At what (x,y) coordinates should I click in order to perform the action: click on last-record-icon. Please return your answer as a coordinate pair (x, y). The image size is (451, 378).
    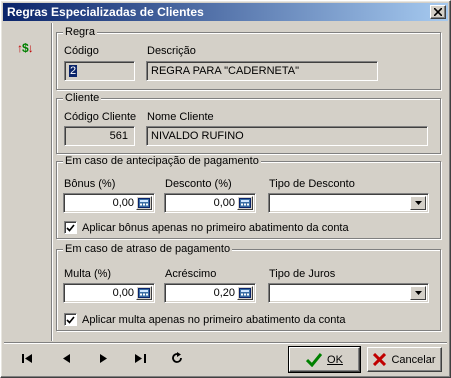
    Looking at the image, I should click on (140, 358).